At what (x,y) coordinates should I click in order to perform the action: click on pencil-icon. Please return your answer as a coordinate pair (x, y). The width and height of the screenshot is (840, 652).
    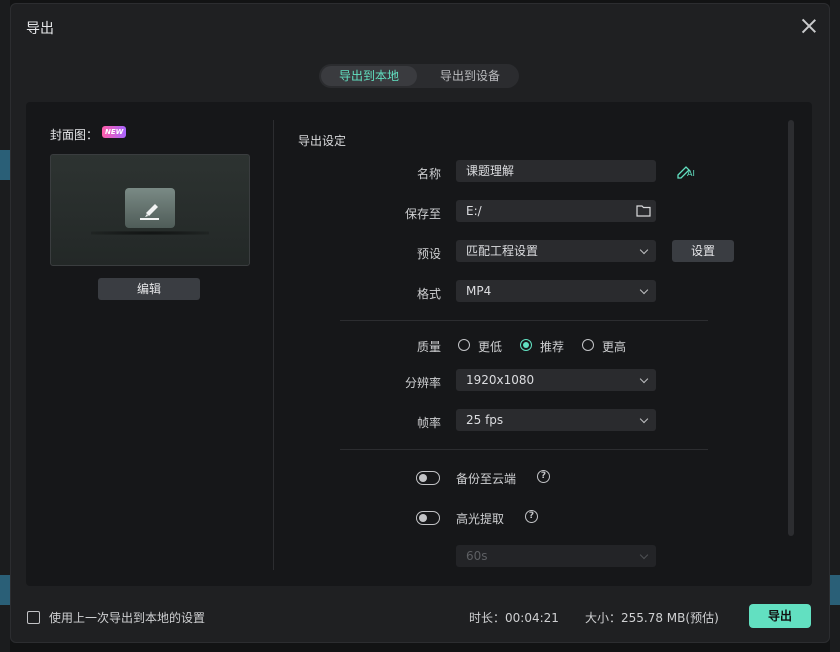
    Looking at the image, I should click on (149, 212).